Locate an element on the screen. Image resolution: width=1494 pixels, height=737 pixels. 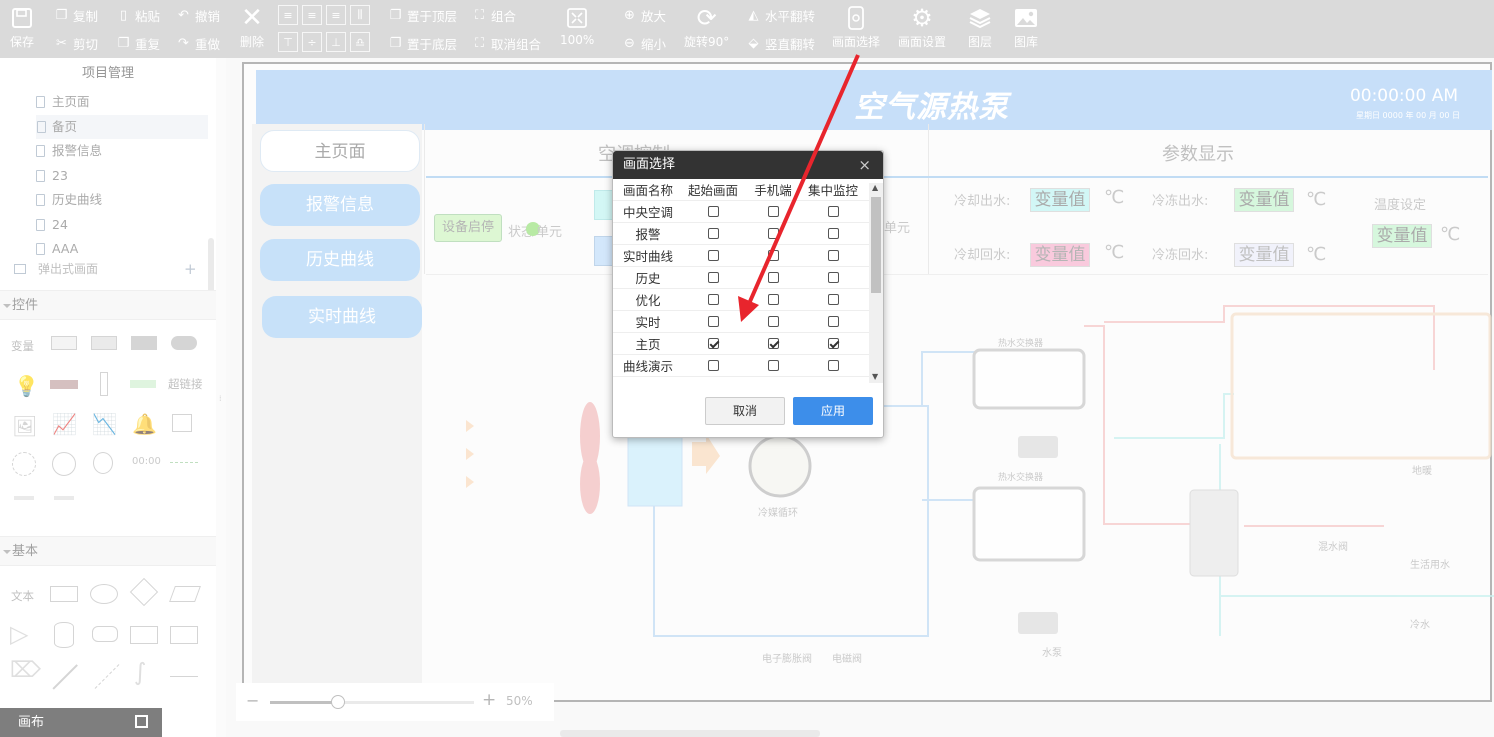
group-button: ⛶ 组合 is located at coordinates (494, 15).